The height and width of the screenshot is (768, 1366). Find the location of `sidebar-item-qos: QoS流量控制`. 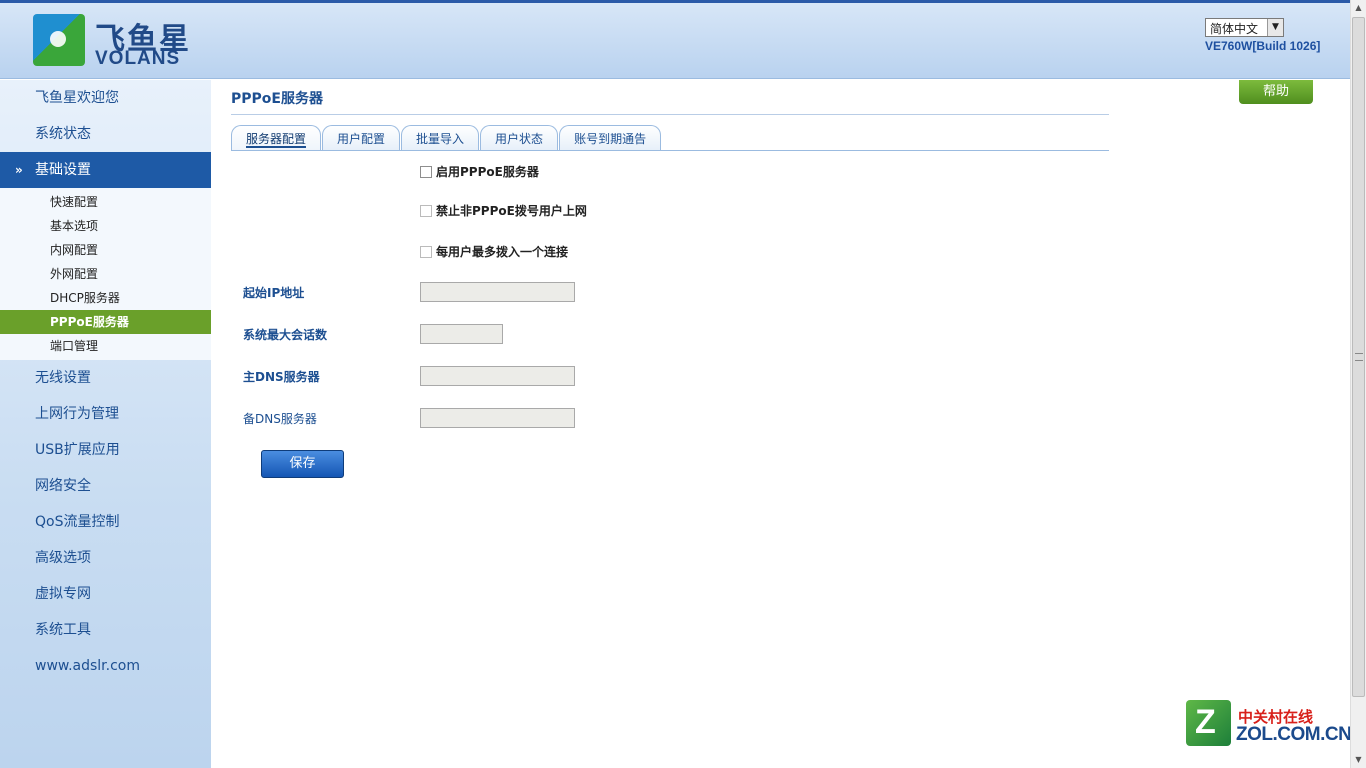

sidebar-item-qos: QoS流量控制 is located at coordinates (105, 522).